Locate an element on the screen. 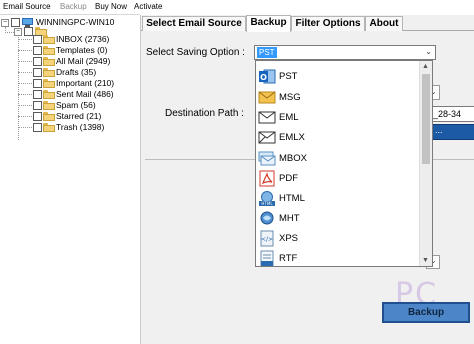  dropdown-option-msg: MSG is located at coordinates (337, 98).